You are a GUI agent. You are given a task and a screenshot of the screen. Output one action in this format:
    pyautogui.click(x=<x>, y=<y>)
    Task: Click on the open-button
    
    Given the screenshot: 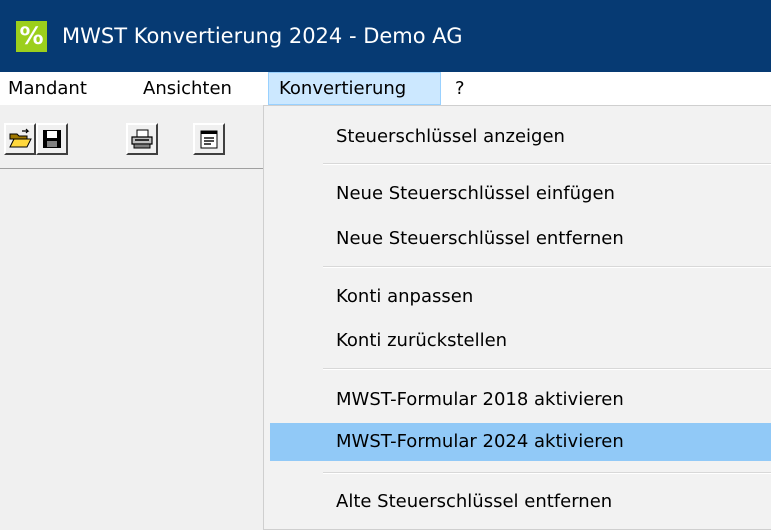 What is the action you would take?
    pyautogui.click(x=20, y=139)
    